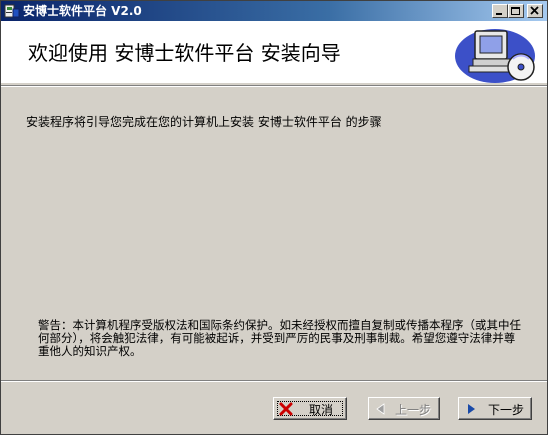 The image size is (548, 435). What do you see at coordinates (413, 410) in the screenshot?
I see `back-label: 上一步` at bounding box center [413, 410].